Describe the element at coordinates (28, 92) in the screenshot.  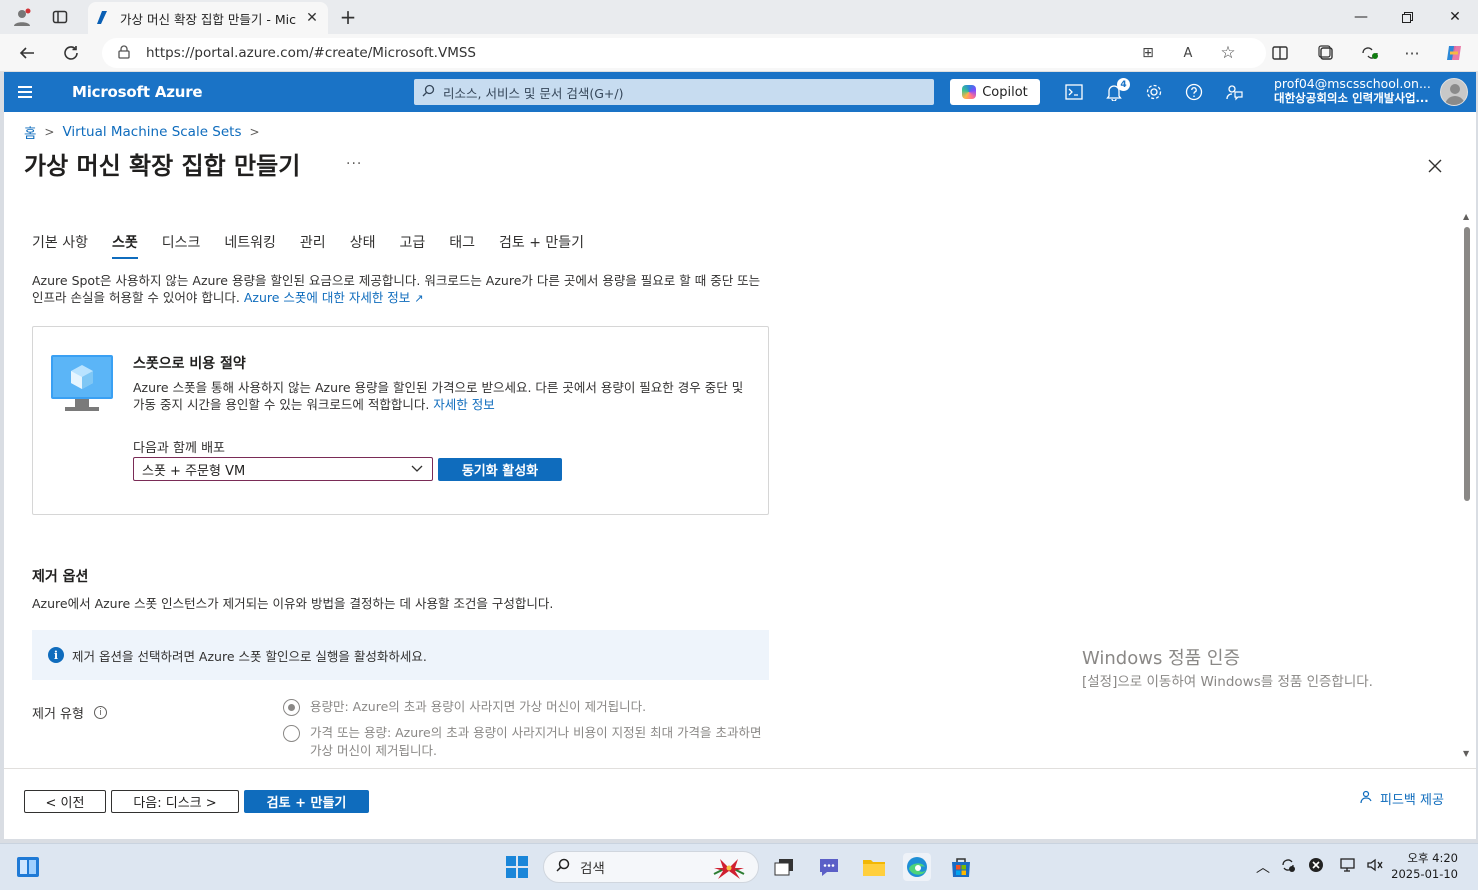
I see `portal-menu-icon` at that location.